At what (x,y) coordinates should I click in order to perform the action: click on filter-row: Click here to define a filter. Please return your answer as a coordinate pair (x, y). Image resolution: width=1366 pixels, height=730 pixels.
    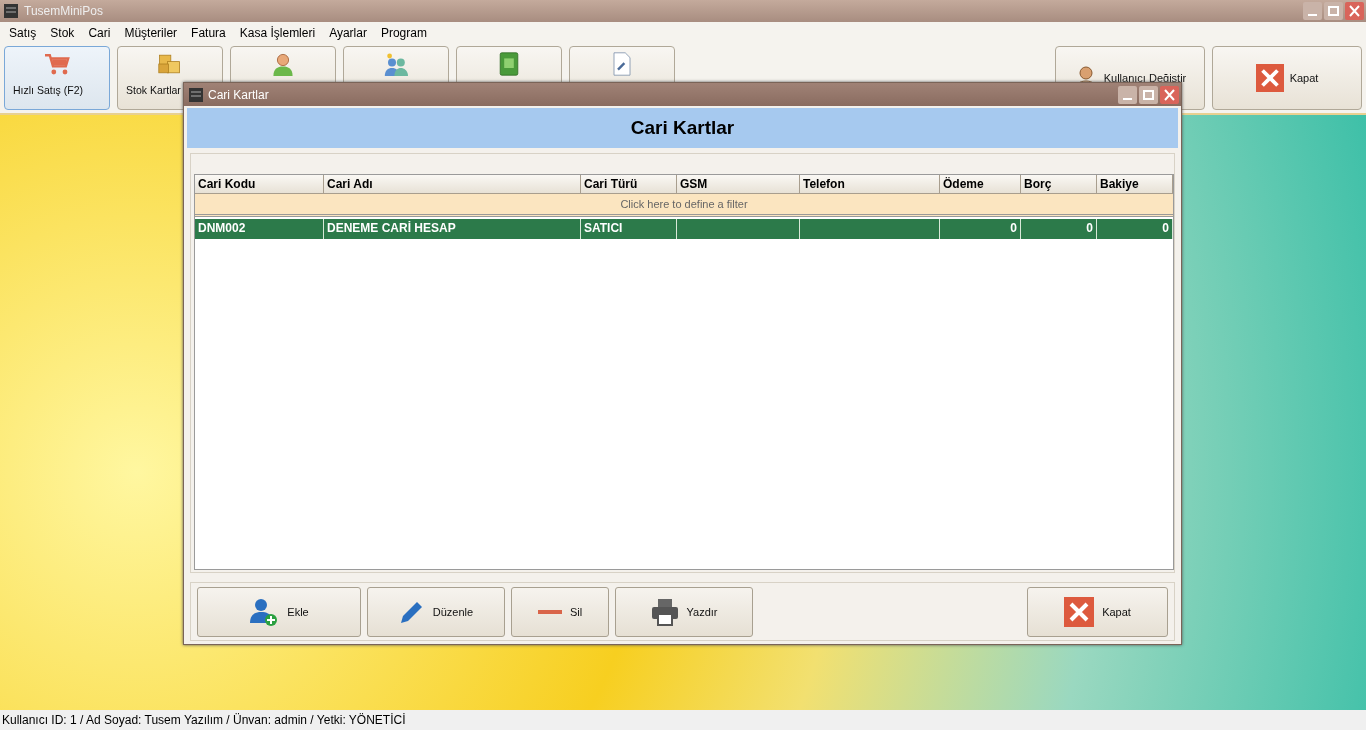
    Looking at the image, I should click on (684, 205).